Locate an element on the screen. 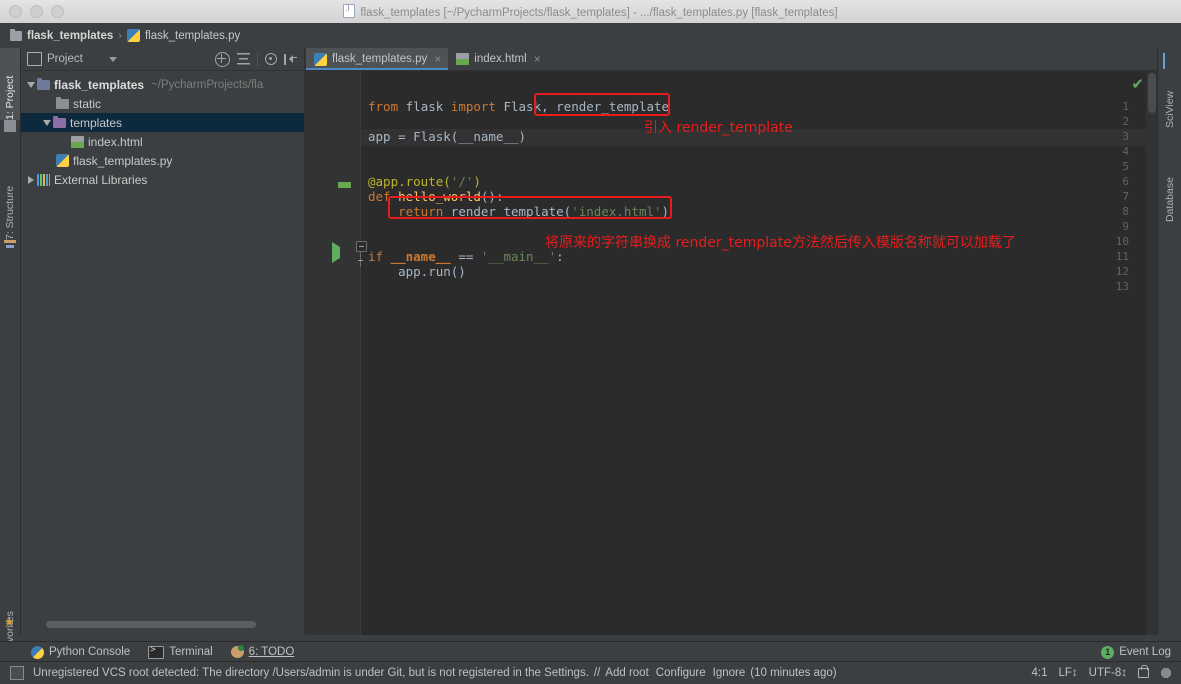 The width and height of the screenshot is (1181, 684). editor-gutter is located at coordinates (333, 353).